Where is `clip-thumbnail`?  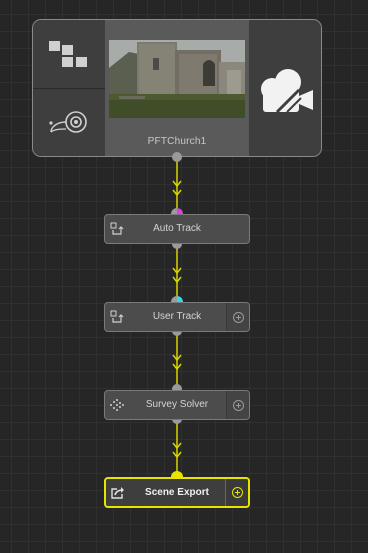 clip-thumbnail is located at coordinates (177, 79).